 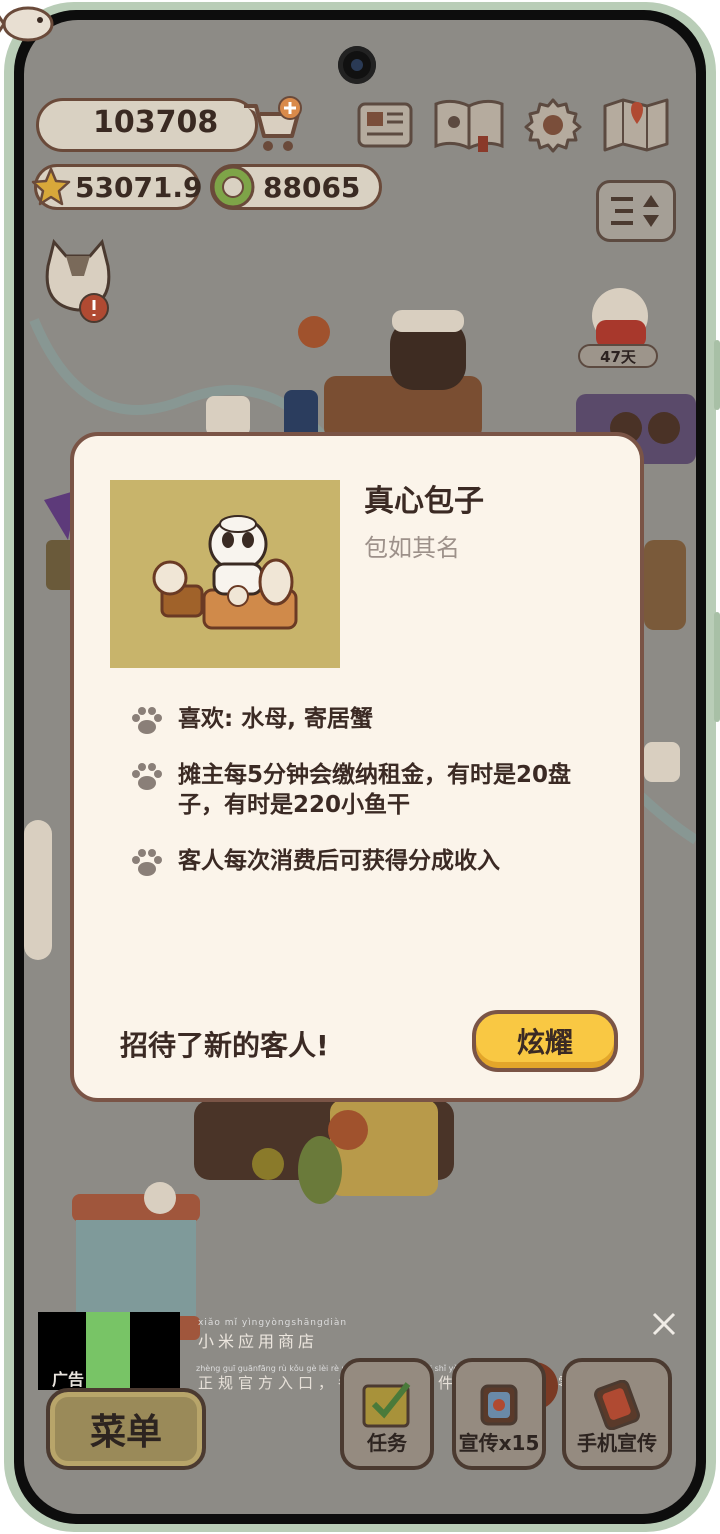 I want to click on ad-title: 小米应用商店, so click(x=258, y=1340).